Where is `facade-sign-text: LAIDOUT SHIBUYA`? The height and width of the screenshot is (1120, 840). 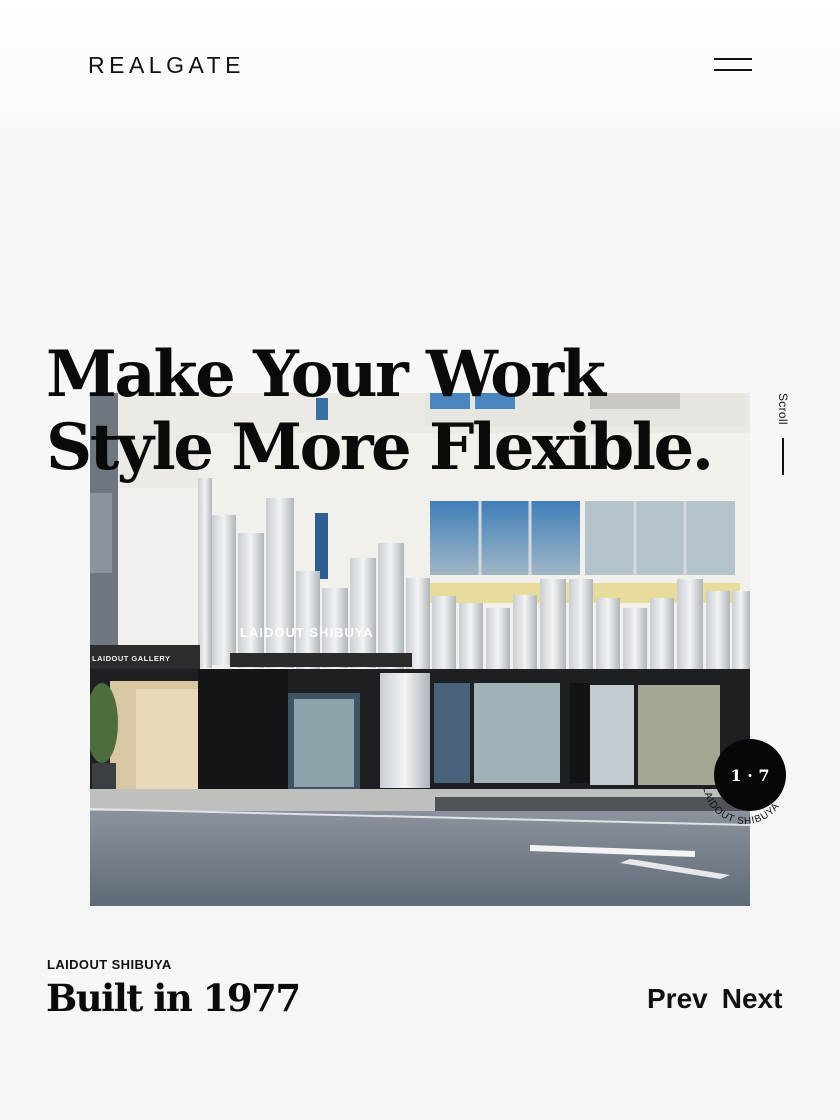
facade-sign-text: LAIDOUT SHIBUYA is located at coordinates (307, 632).